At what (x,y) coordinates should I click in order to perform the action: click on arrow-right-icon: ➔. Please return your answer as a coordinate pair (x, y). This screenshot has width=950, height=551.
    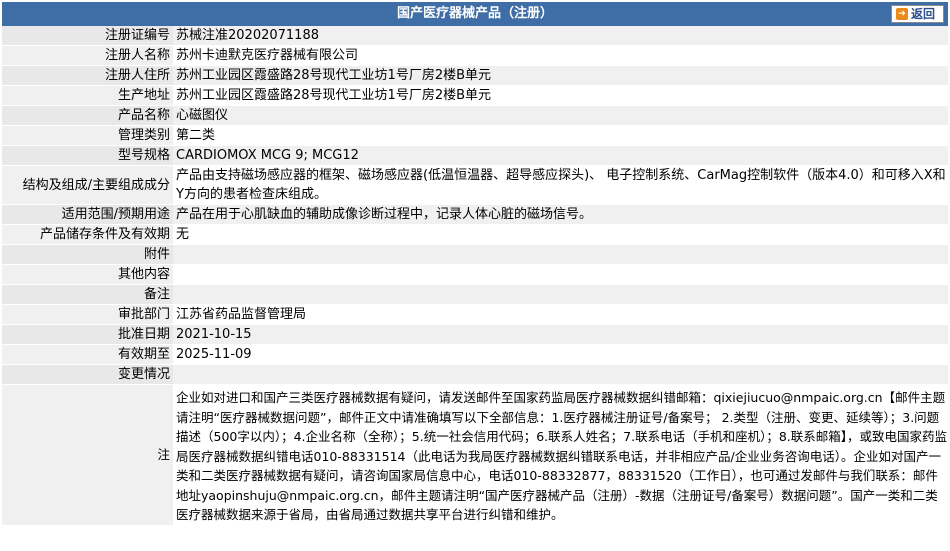
    Looking at the image, I should click on (901, 14).